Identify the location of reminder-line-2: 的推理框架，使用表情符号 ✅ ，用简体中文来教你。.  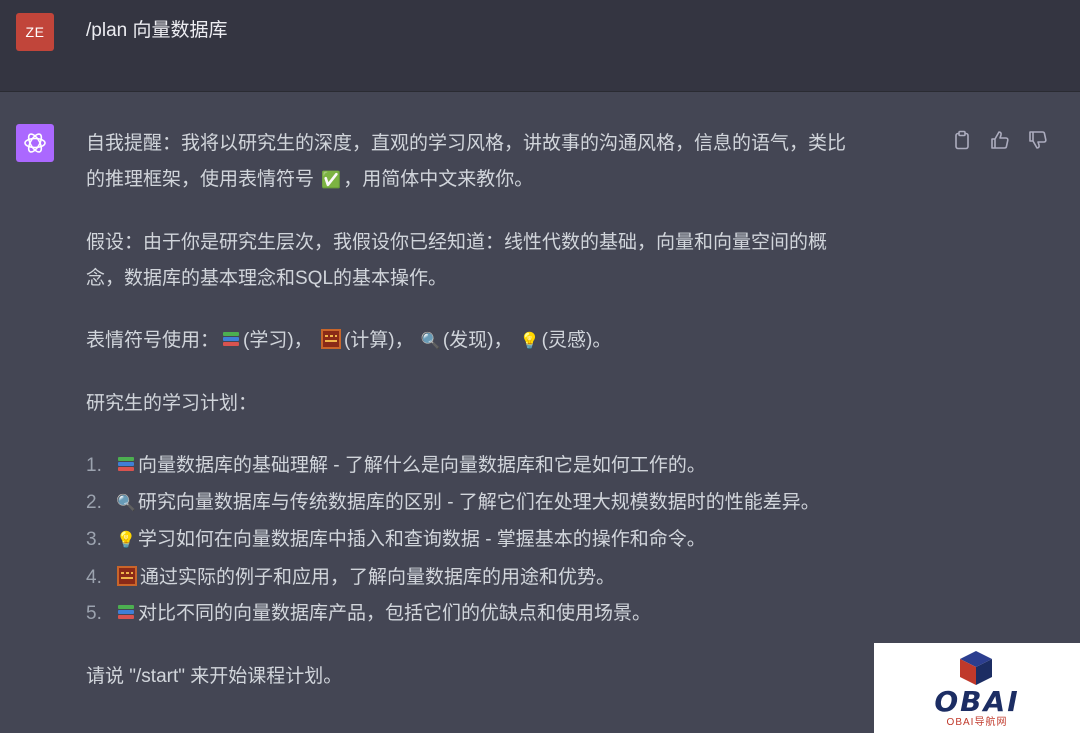
(504, 180).